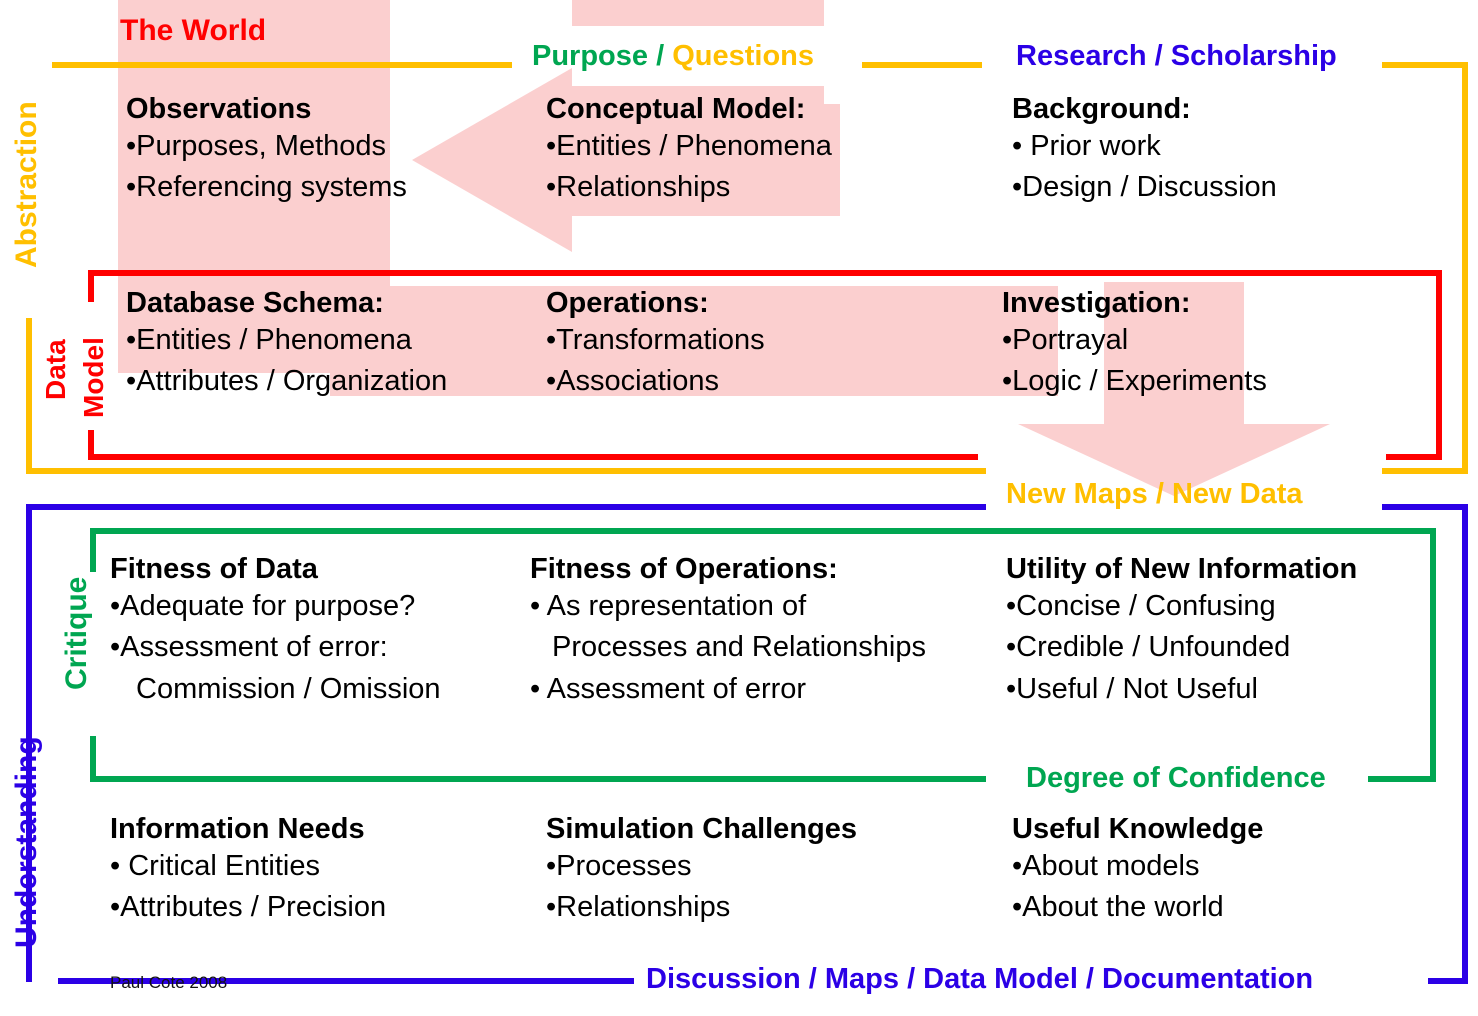 Image resolution: width=1478 pixels, height=1016 pixels. Describe the element at coordinates (1176, 56) in the screenshot. I see `ribbon-research-scholarship: Research / Scholarship` at that location.